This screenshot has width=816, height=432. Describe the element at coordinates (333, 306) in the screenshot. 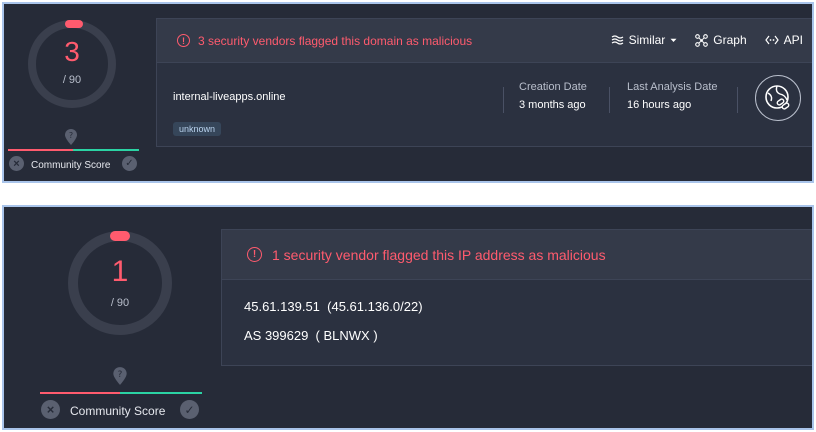

I see `ip-address: 45.61.139.51 (45.61.136.0/22)` at that location.